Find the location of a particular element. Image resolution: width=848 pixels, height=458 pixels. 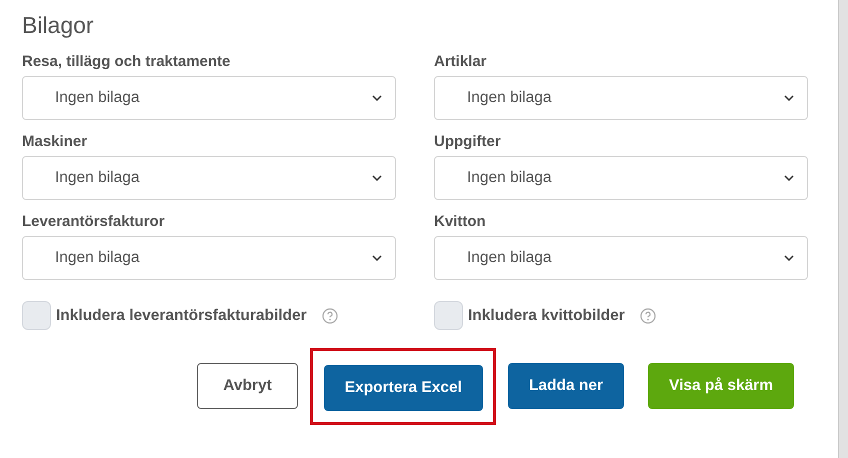

field-label: Leverantörsfakturor is located at coordinates (94, 221).